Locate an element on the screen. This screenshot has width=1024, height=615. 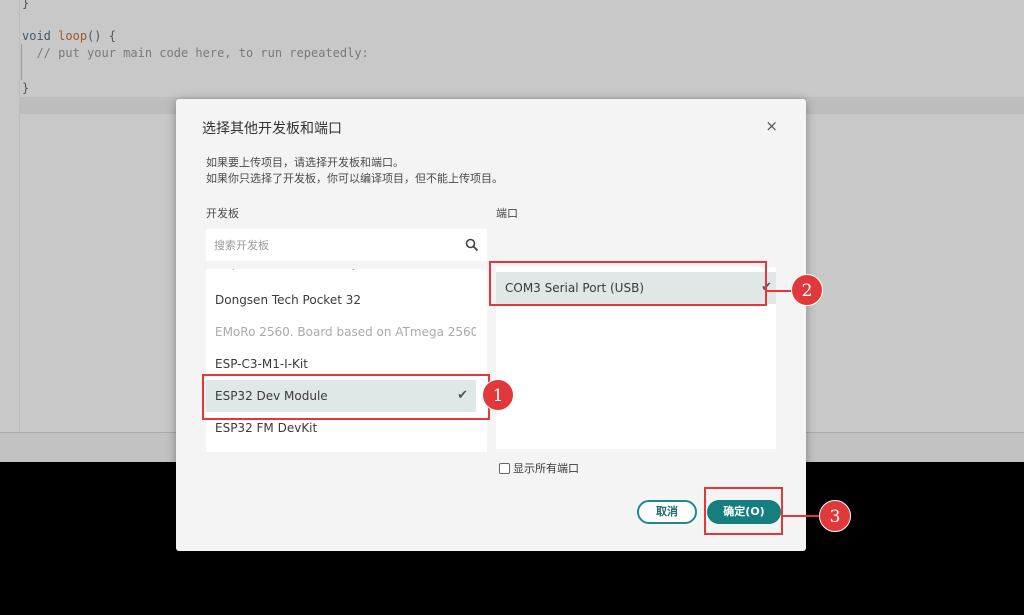
board-search-input is located at coordinates (331, 245).